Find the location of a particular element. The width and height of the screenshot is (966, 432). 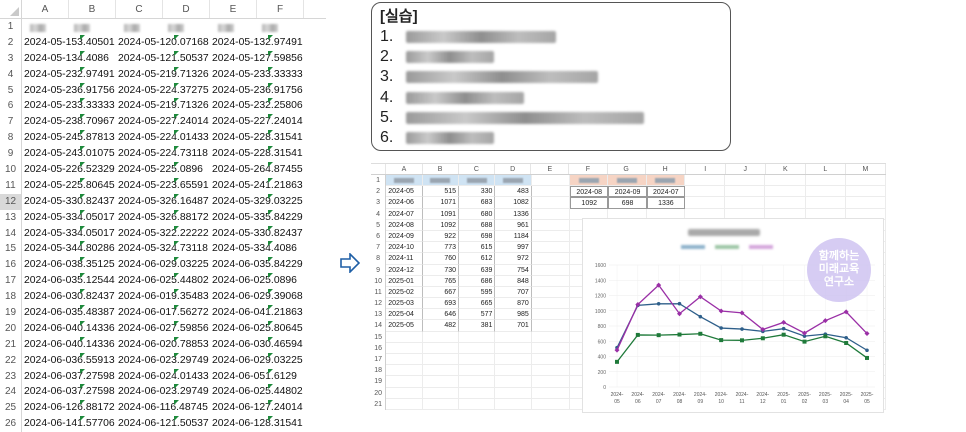

table-cell: 2024-05-233.33333 is located at coordinates (257, 74).